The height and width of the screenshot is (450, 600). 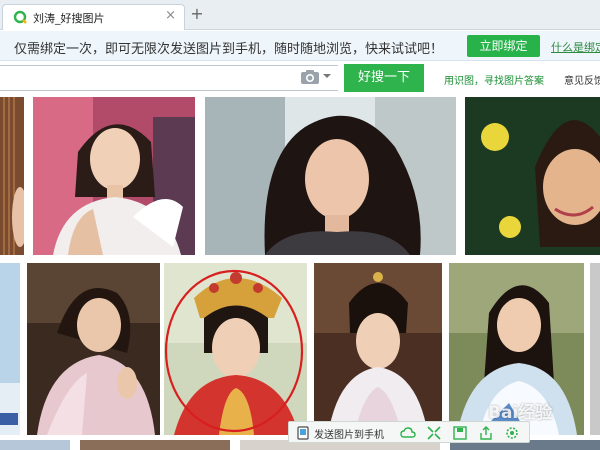 I want to click on cloud-icon, so click(x=408, y=433).